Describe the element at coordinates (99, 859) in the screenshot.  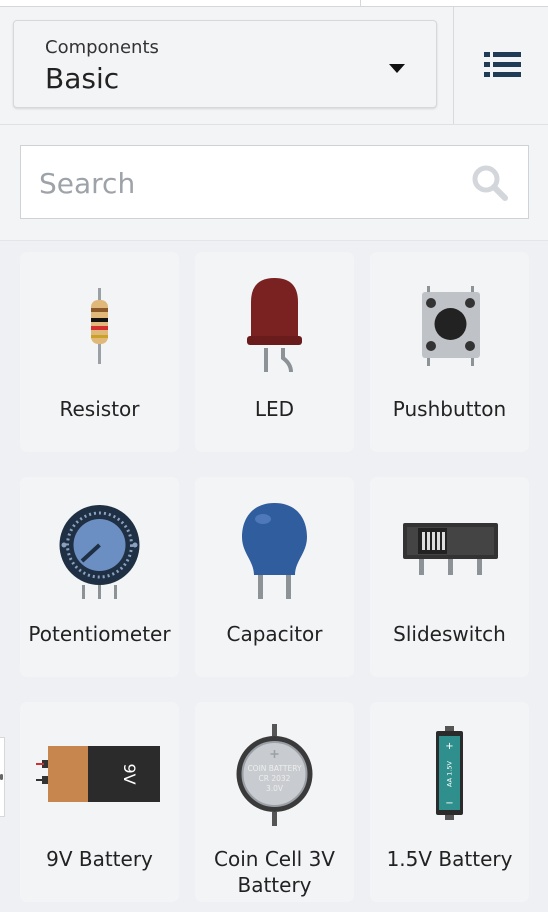
I see `component-name: 9V Battery` at that location.